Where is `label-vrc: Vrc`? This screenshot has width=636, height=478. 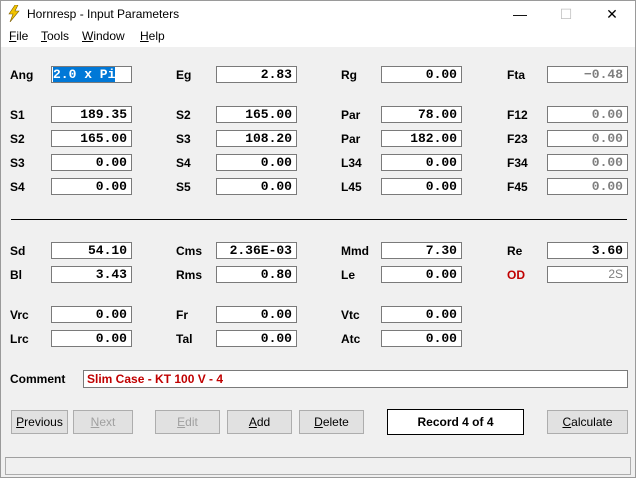
label-vrc: Vrc is located at coordinates (19, 315).